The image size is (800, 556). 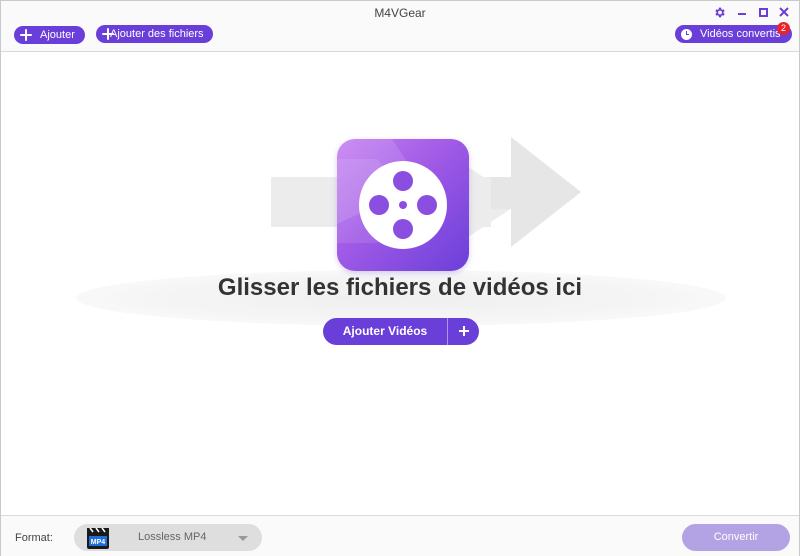 I want to click on mp4-icon: MP4, so click(x=98, y=538).